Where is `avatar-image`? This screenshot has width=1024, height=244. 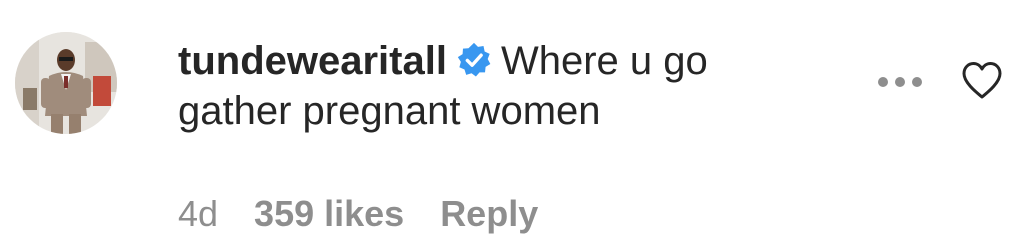
avatar-image is located at coordinates (66, 83).